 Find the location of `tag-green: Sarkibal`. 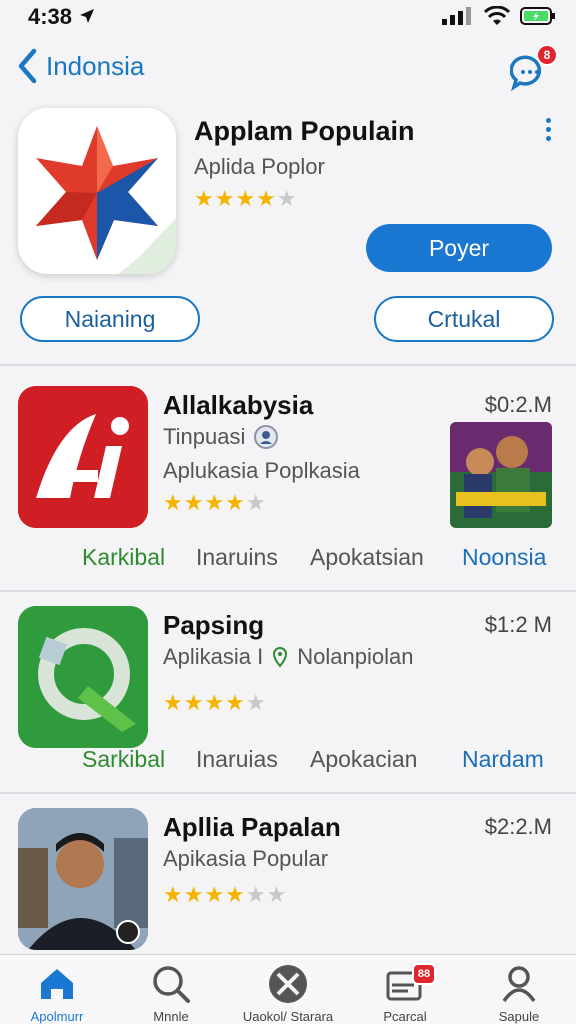

tag-green: Sarkibal is located at coordinates (123, 759).